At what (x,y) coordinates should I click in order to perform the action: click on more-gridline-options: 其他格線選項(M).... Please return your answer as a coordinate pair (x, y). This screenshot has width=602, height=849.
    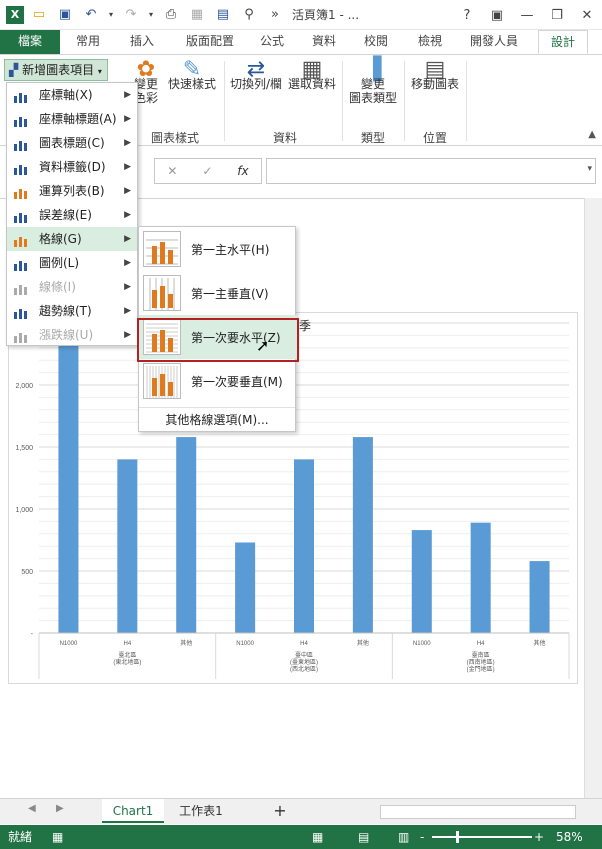
    Looking at the image, I should click on (217, 419).